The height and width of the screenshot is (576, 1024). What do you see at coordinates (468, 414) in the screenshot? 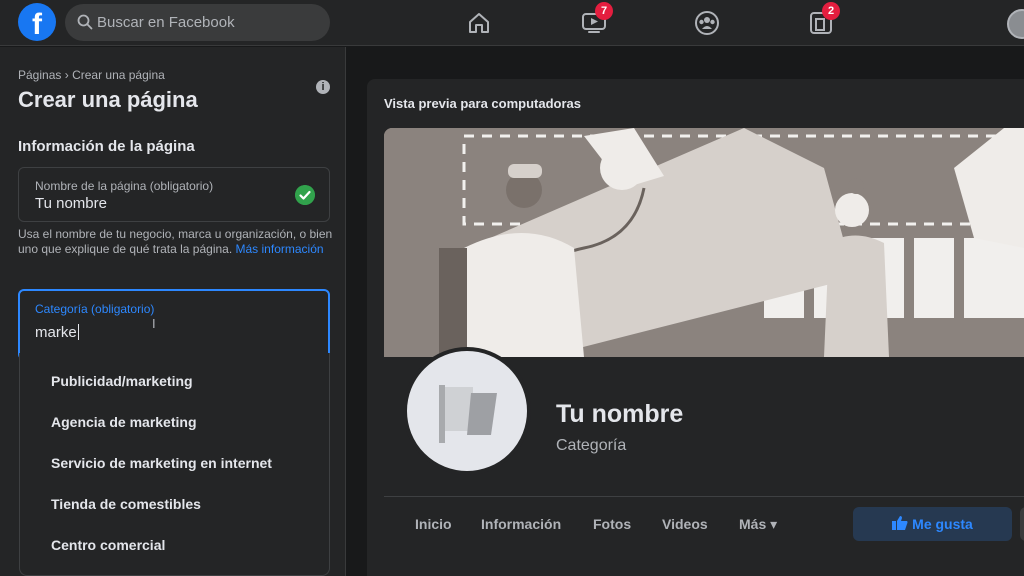
I see `flag-icon` at bounding box center [468, 414].